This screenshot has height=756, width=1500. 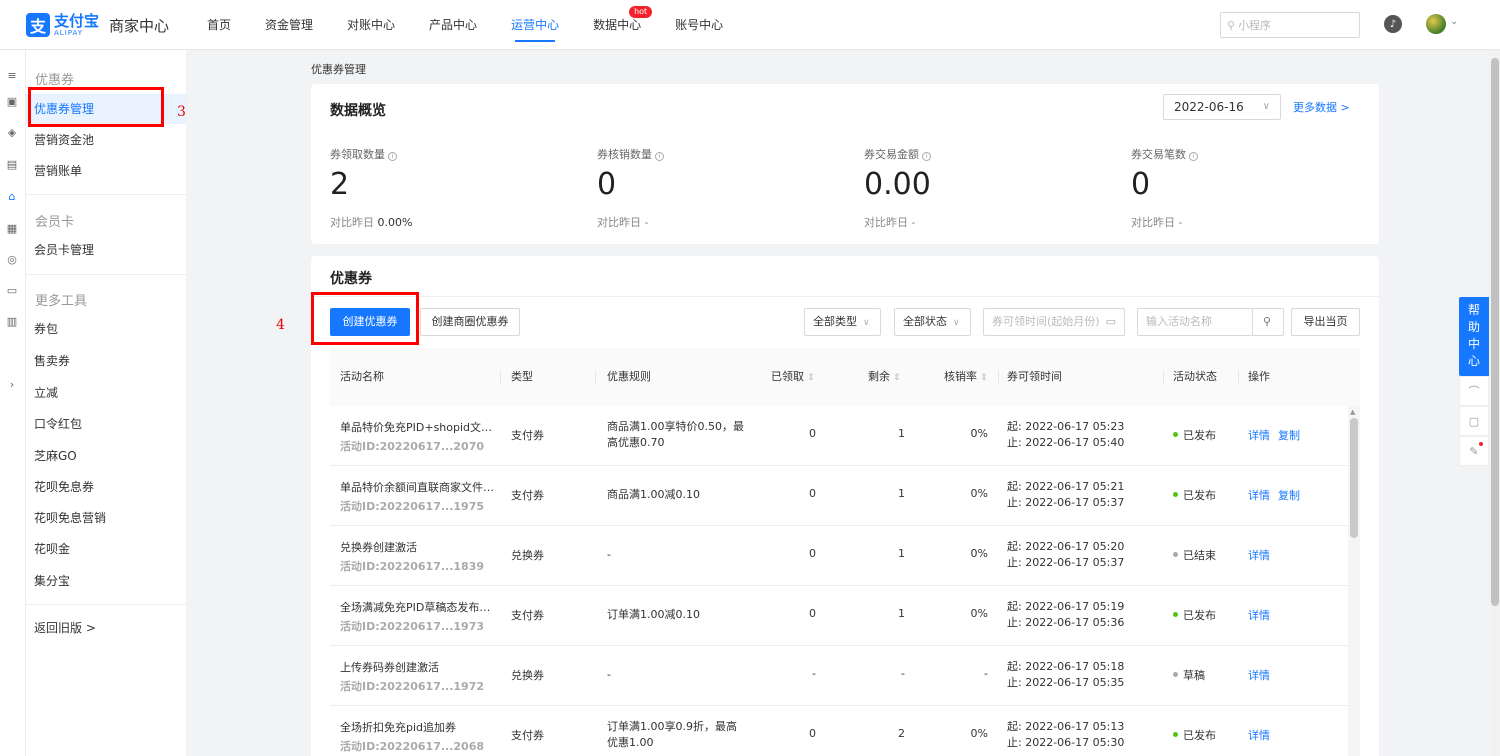 I want to click on coupons-title: 优惠券, so click(x=351, y=279).